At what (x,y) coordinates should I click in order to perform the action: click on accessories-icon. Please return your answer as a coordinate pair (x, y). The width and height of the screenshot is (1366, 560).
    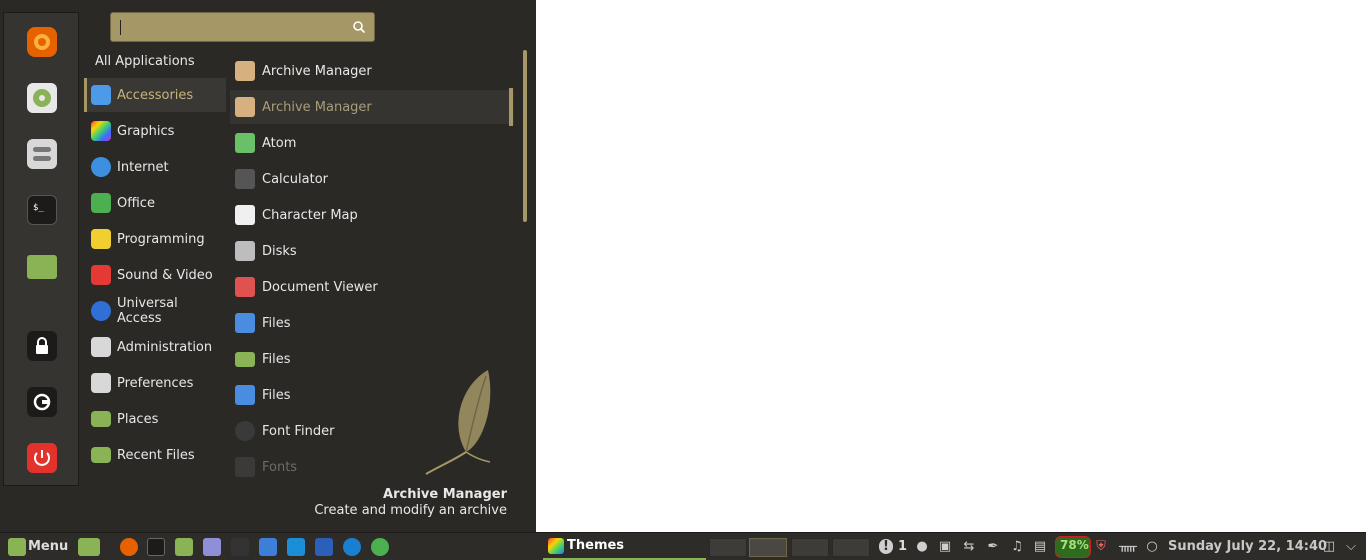
    Looking at the image, I should click on (101, 95).